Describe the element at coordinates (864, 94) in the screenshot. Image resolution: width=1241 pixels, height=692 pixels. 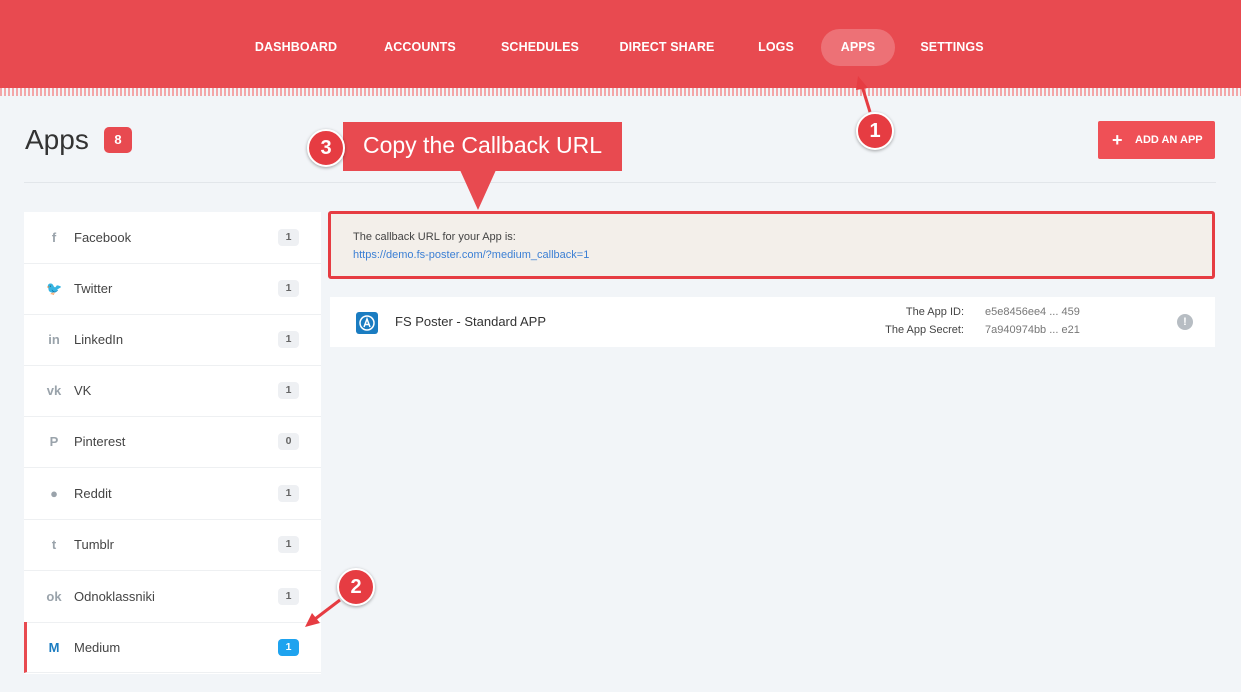
I see `arrow-to-apps-tab` at that location.